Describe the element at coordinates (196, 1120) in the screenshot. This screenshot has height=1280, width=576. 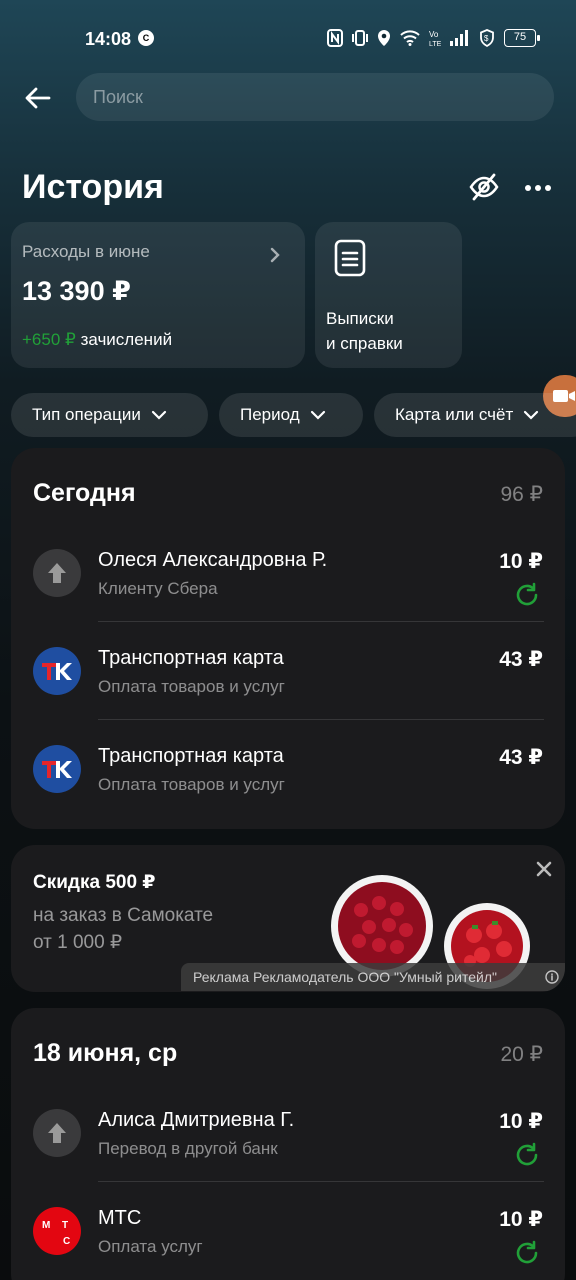
I see `transaction-name: Алиса Дмитриевна Г.` at that location.